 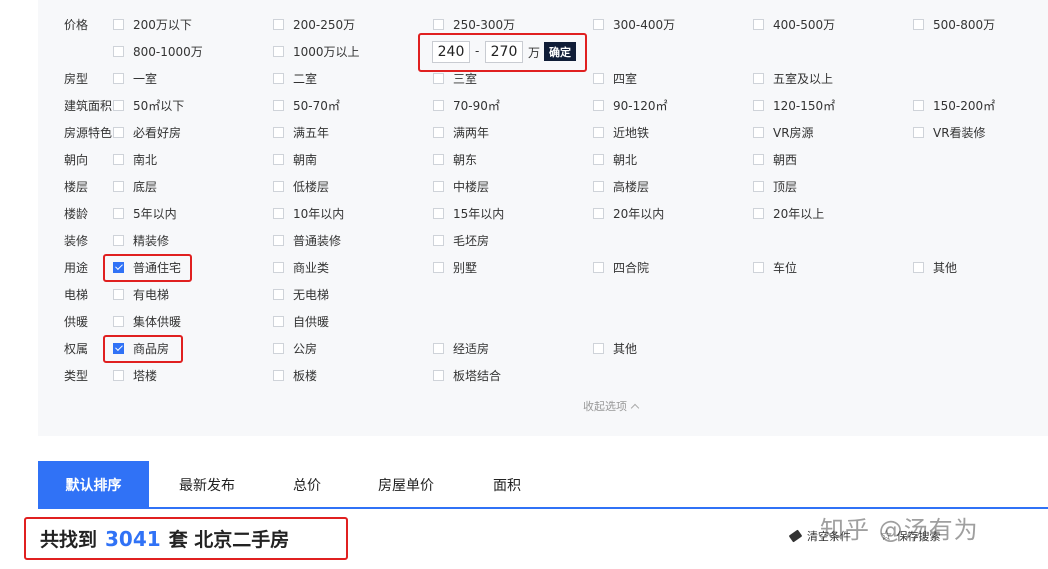 I want to click on features-option: VR房源, so click(x=783, y=132).